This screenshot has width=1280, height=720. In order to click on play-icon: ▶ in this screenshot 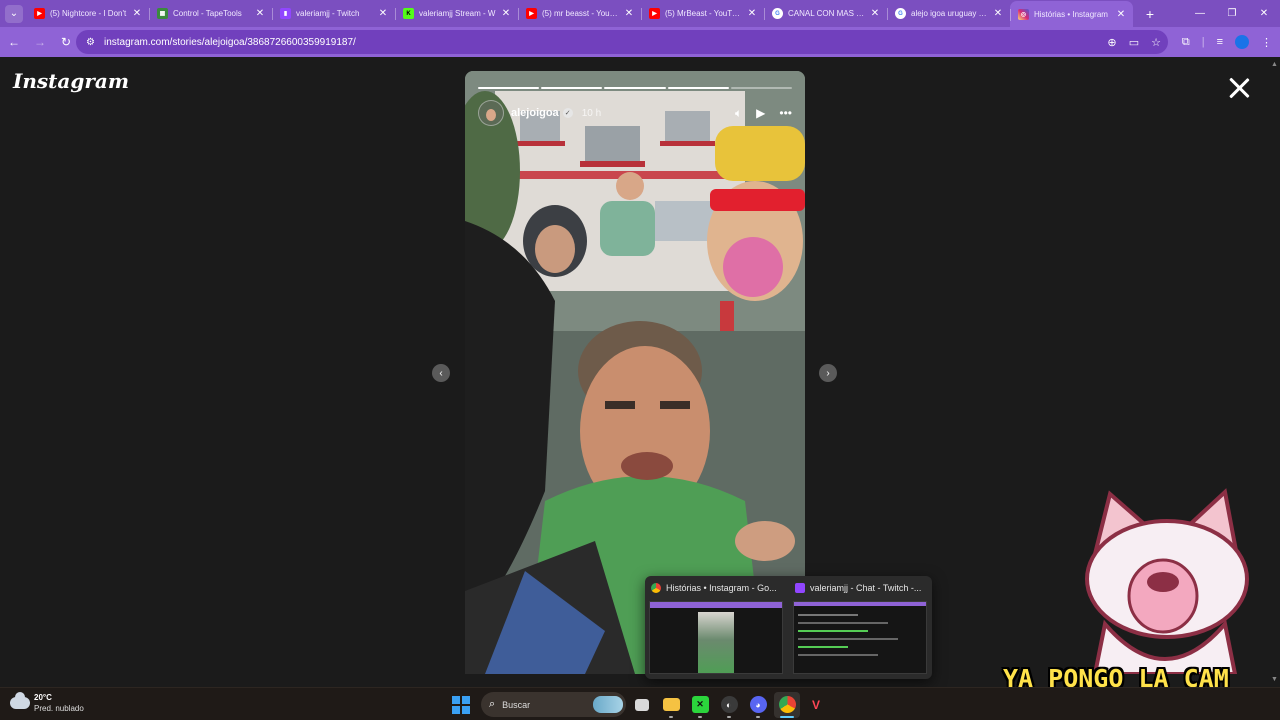, I will do `click(760, 113)`.